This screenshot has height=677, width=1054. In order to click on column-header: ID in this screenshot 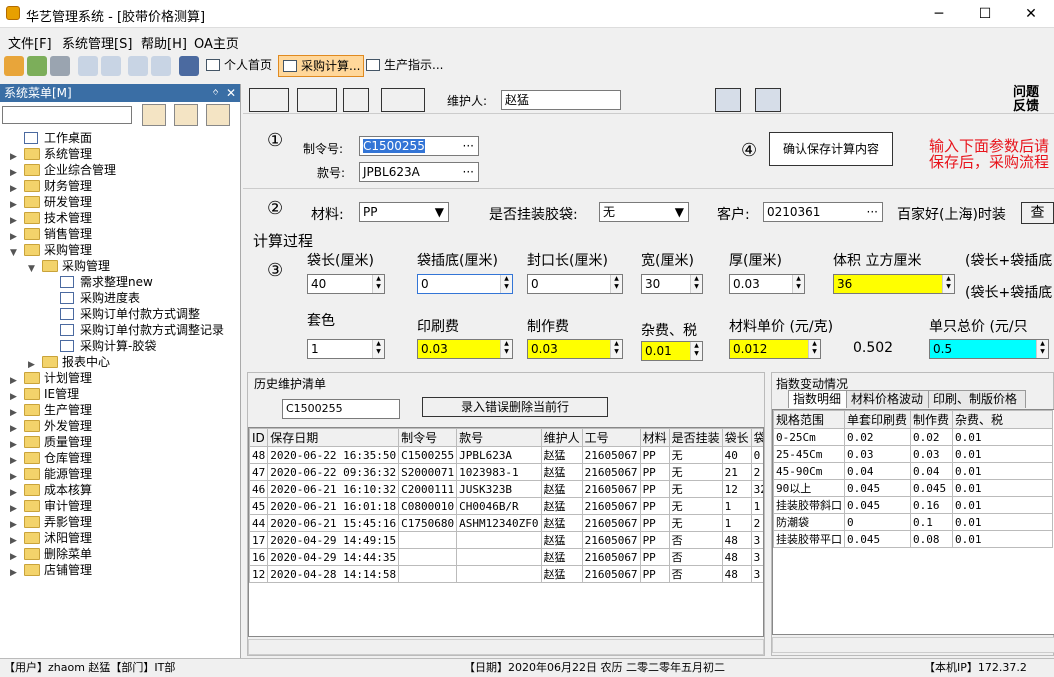, I will do `click(259, 437)`.